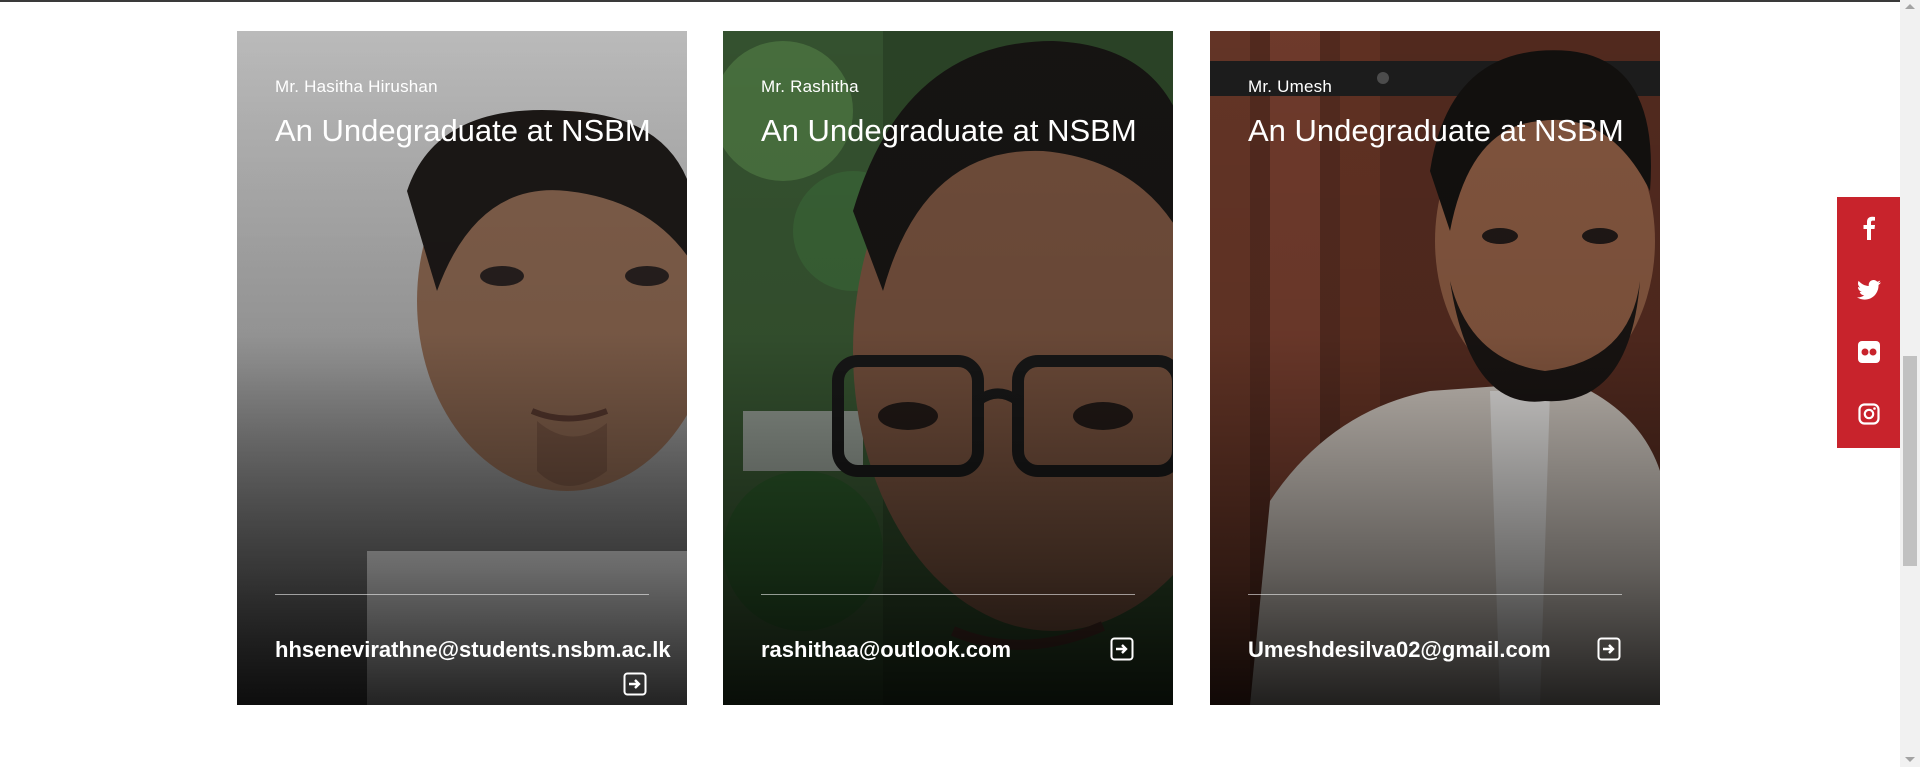 This screenshot has width=1920, height=767. I want to click on top-border, so click(950, 1).